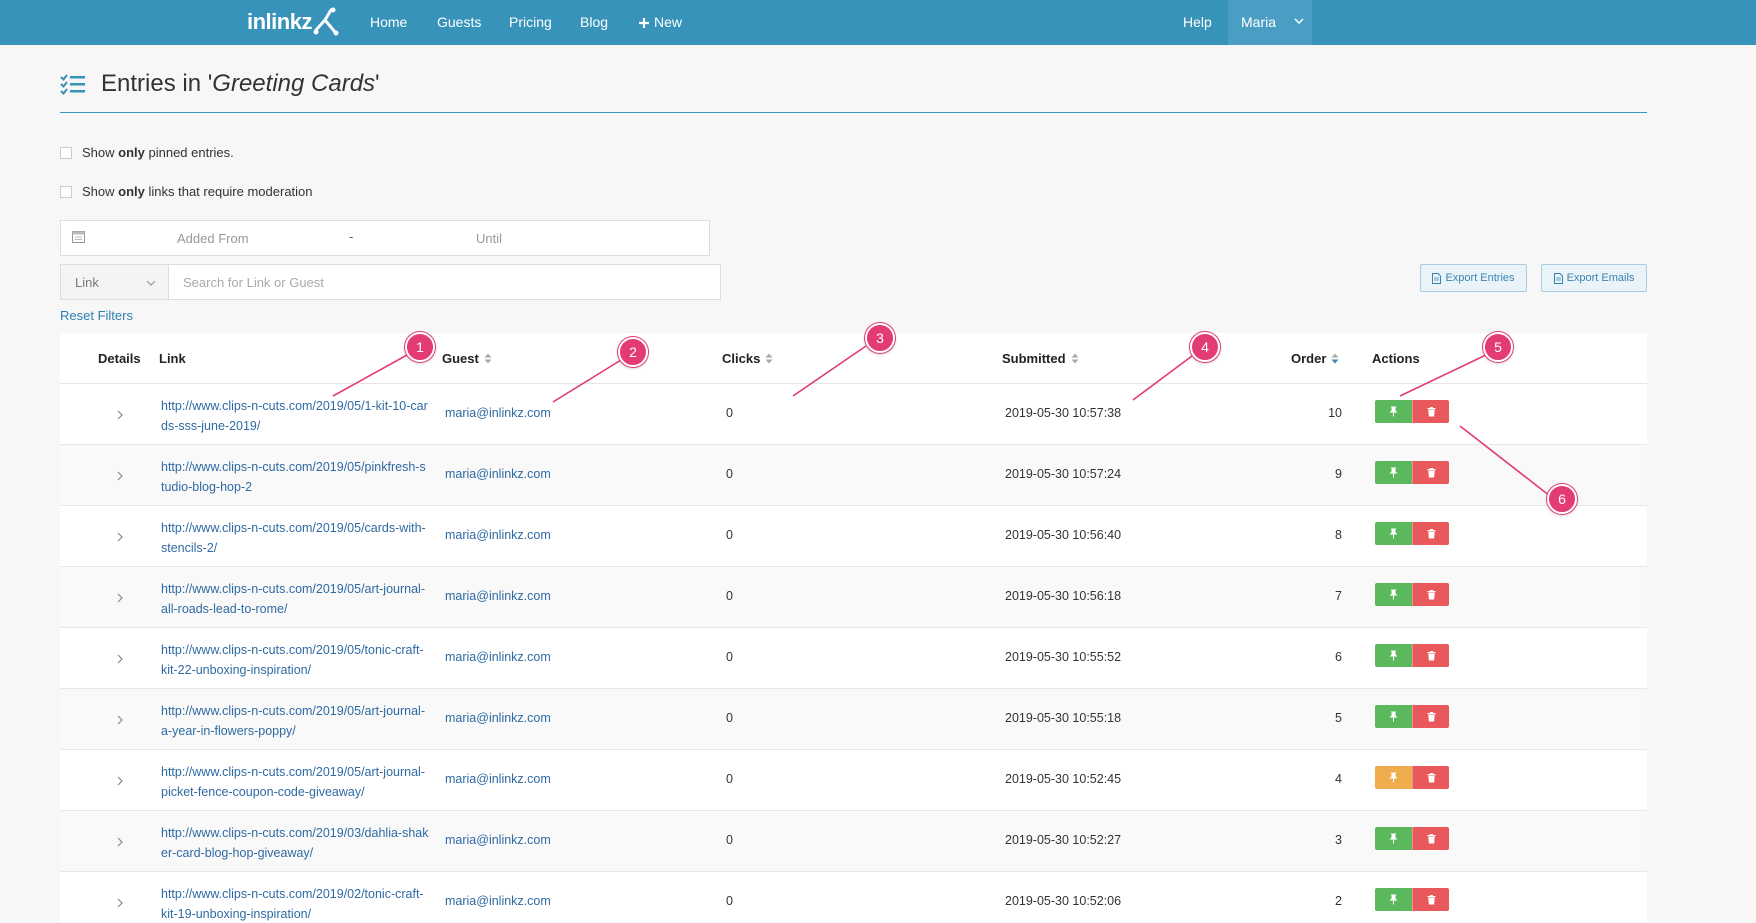  I want to click on reset-filters-link: Reset Filters, so click(96, 315).